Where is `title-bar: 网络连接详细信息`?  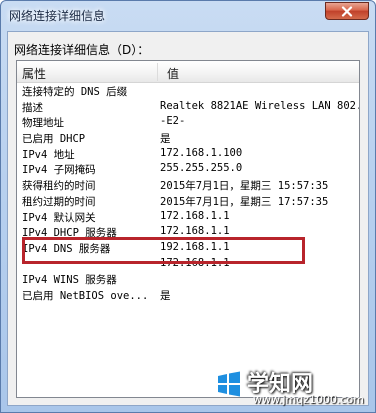
title-bar: 网络连接详细信息 is located at coordinates (188, 16).